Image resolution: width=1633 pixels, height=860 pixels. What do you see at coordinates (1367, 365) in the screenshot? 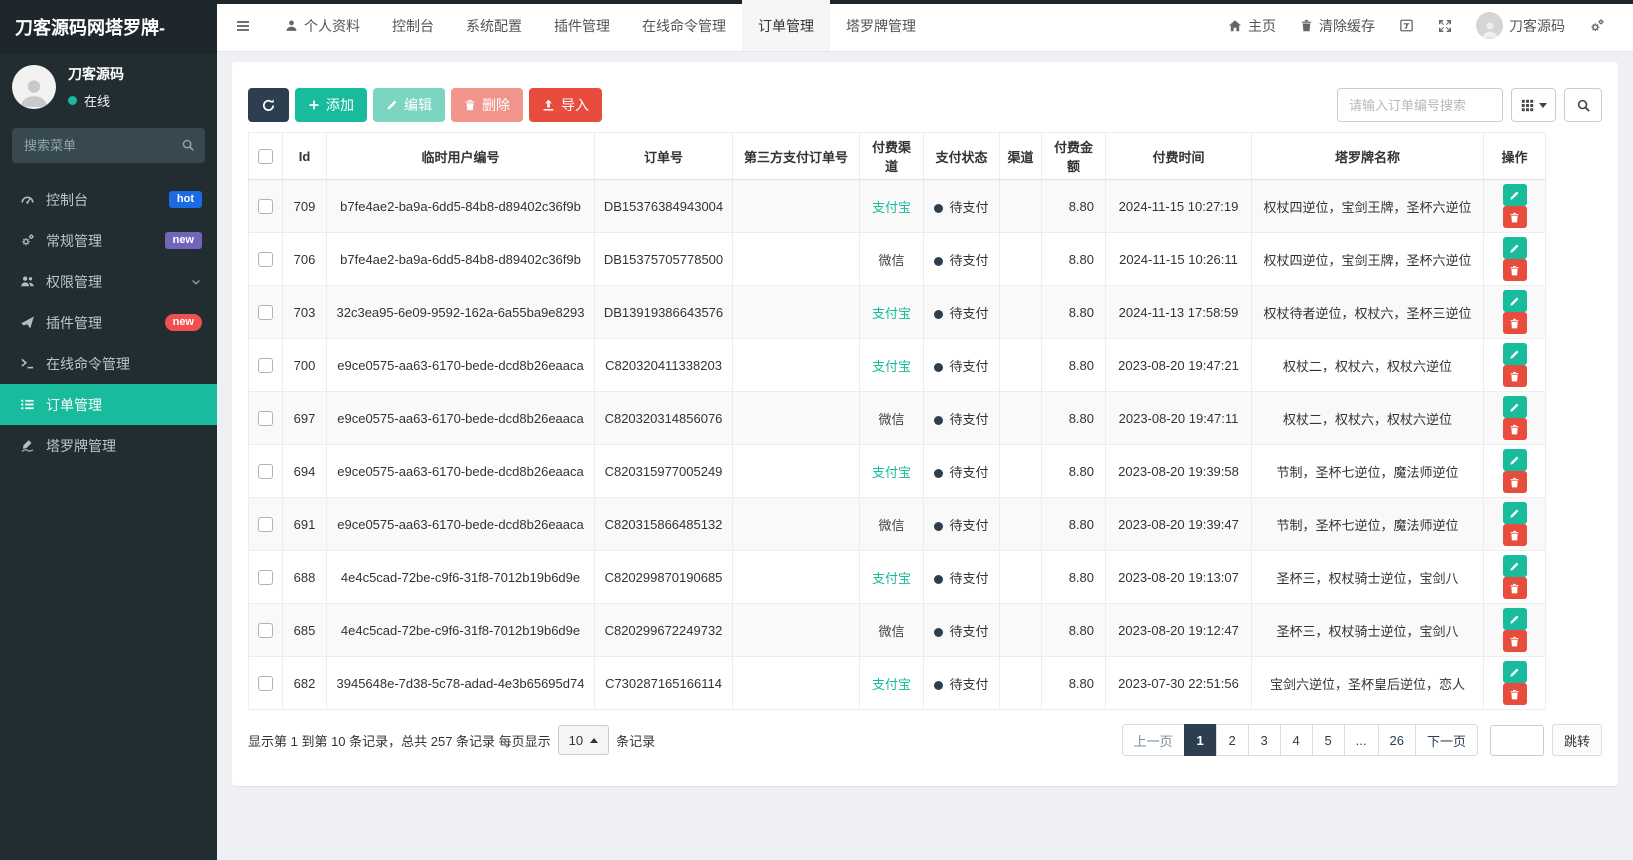
I see `cell-tarot-names: 权杖二，权杖六，权杖六逆位` at bounding box center [1367, 365].